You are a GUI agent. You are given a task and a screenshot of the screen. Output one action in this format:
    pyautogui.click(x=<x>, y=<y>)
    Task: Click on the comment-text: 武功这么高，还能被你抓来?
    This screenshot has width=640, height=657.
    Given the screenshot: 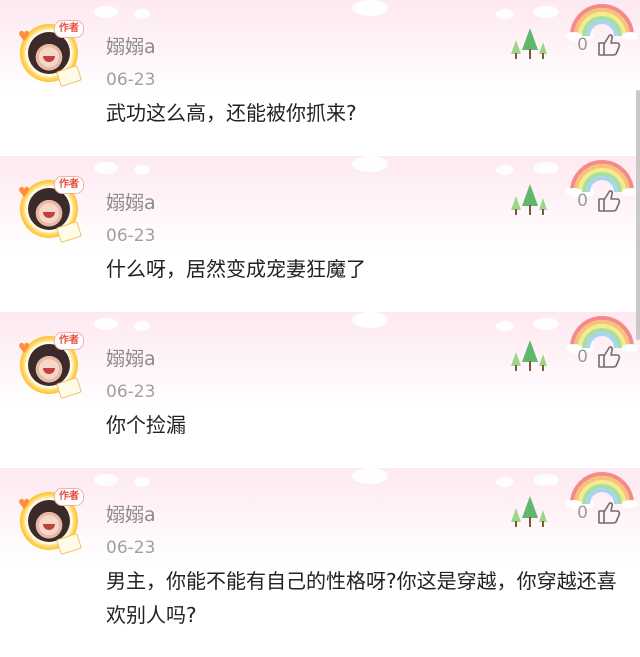 What is the action you would take?
    pyautogui.click(x=231, y=113)
    